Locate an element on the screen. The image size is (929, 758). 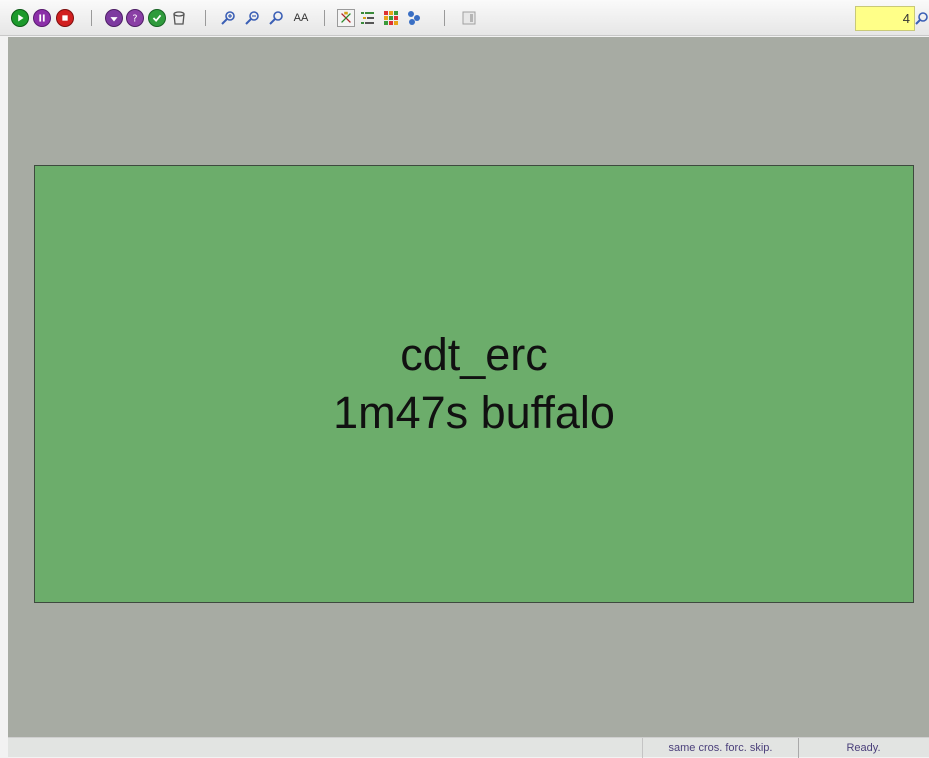
tool-icon is located at coordinates (414, 18).